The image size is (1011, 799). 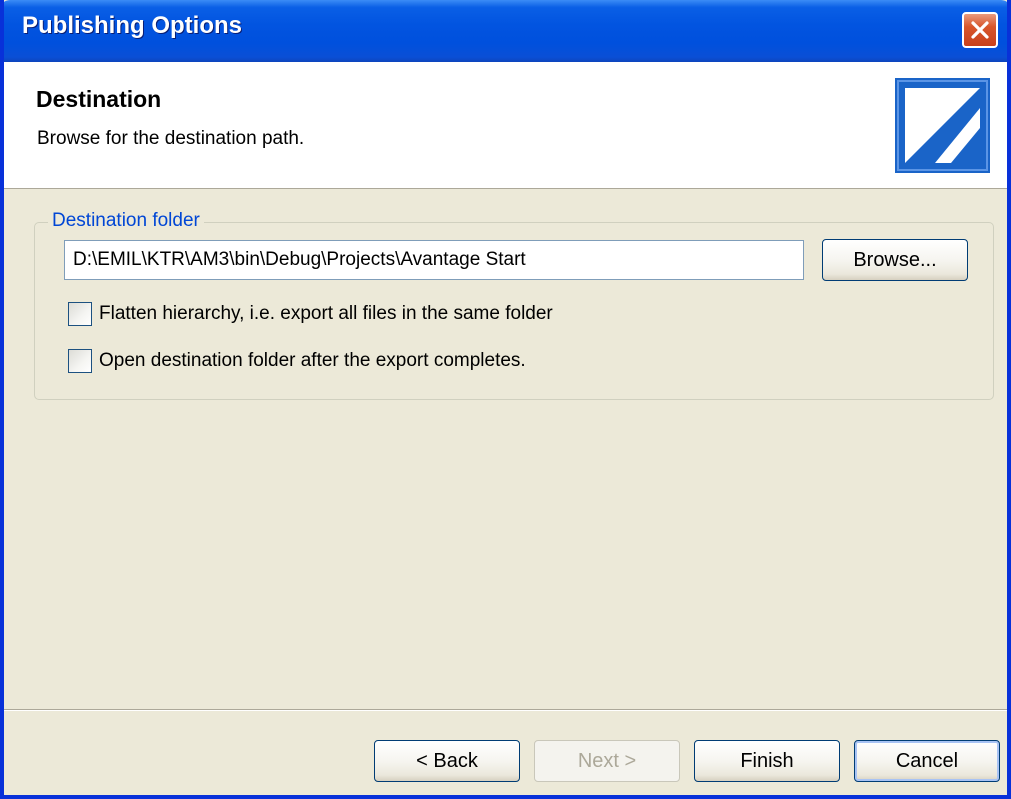 I want to click on window-title: Publishing Options, so click(x=132, y=25).